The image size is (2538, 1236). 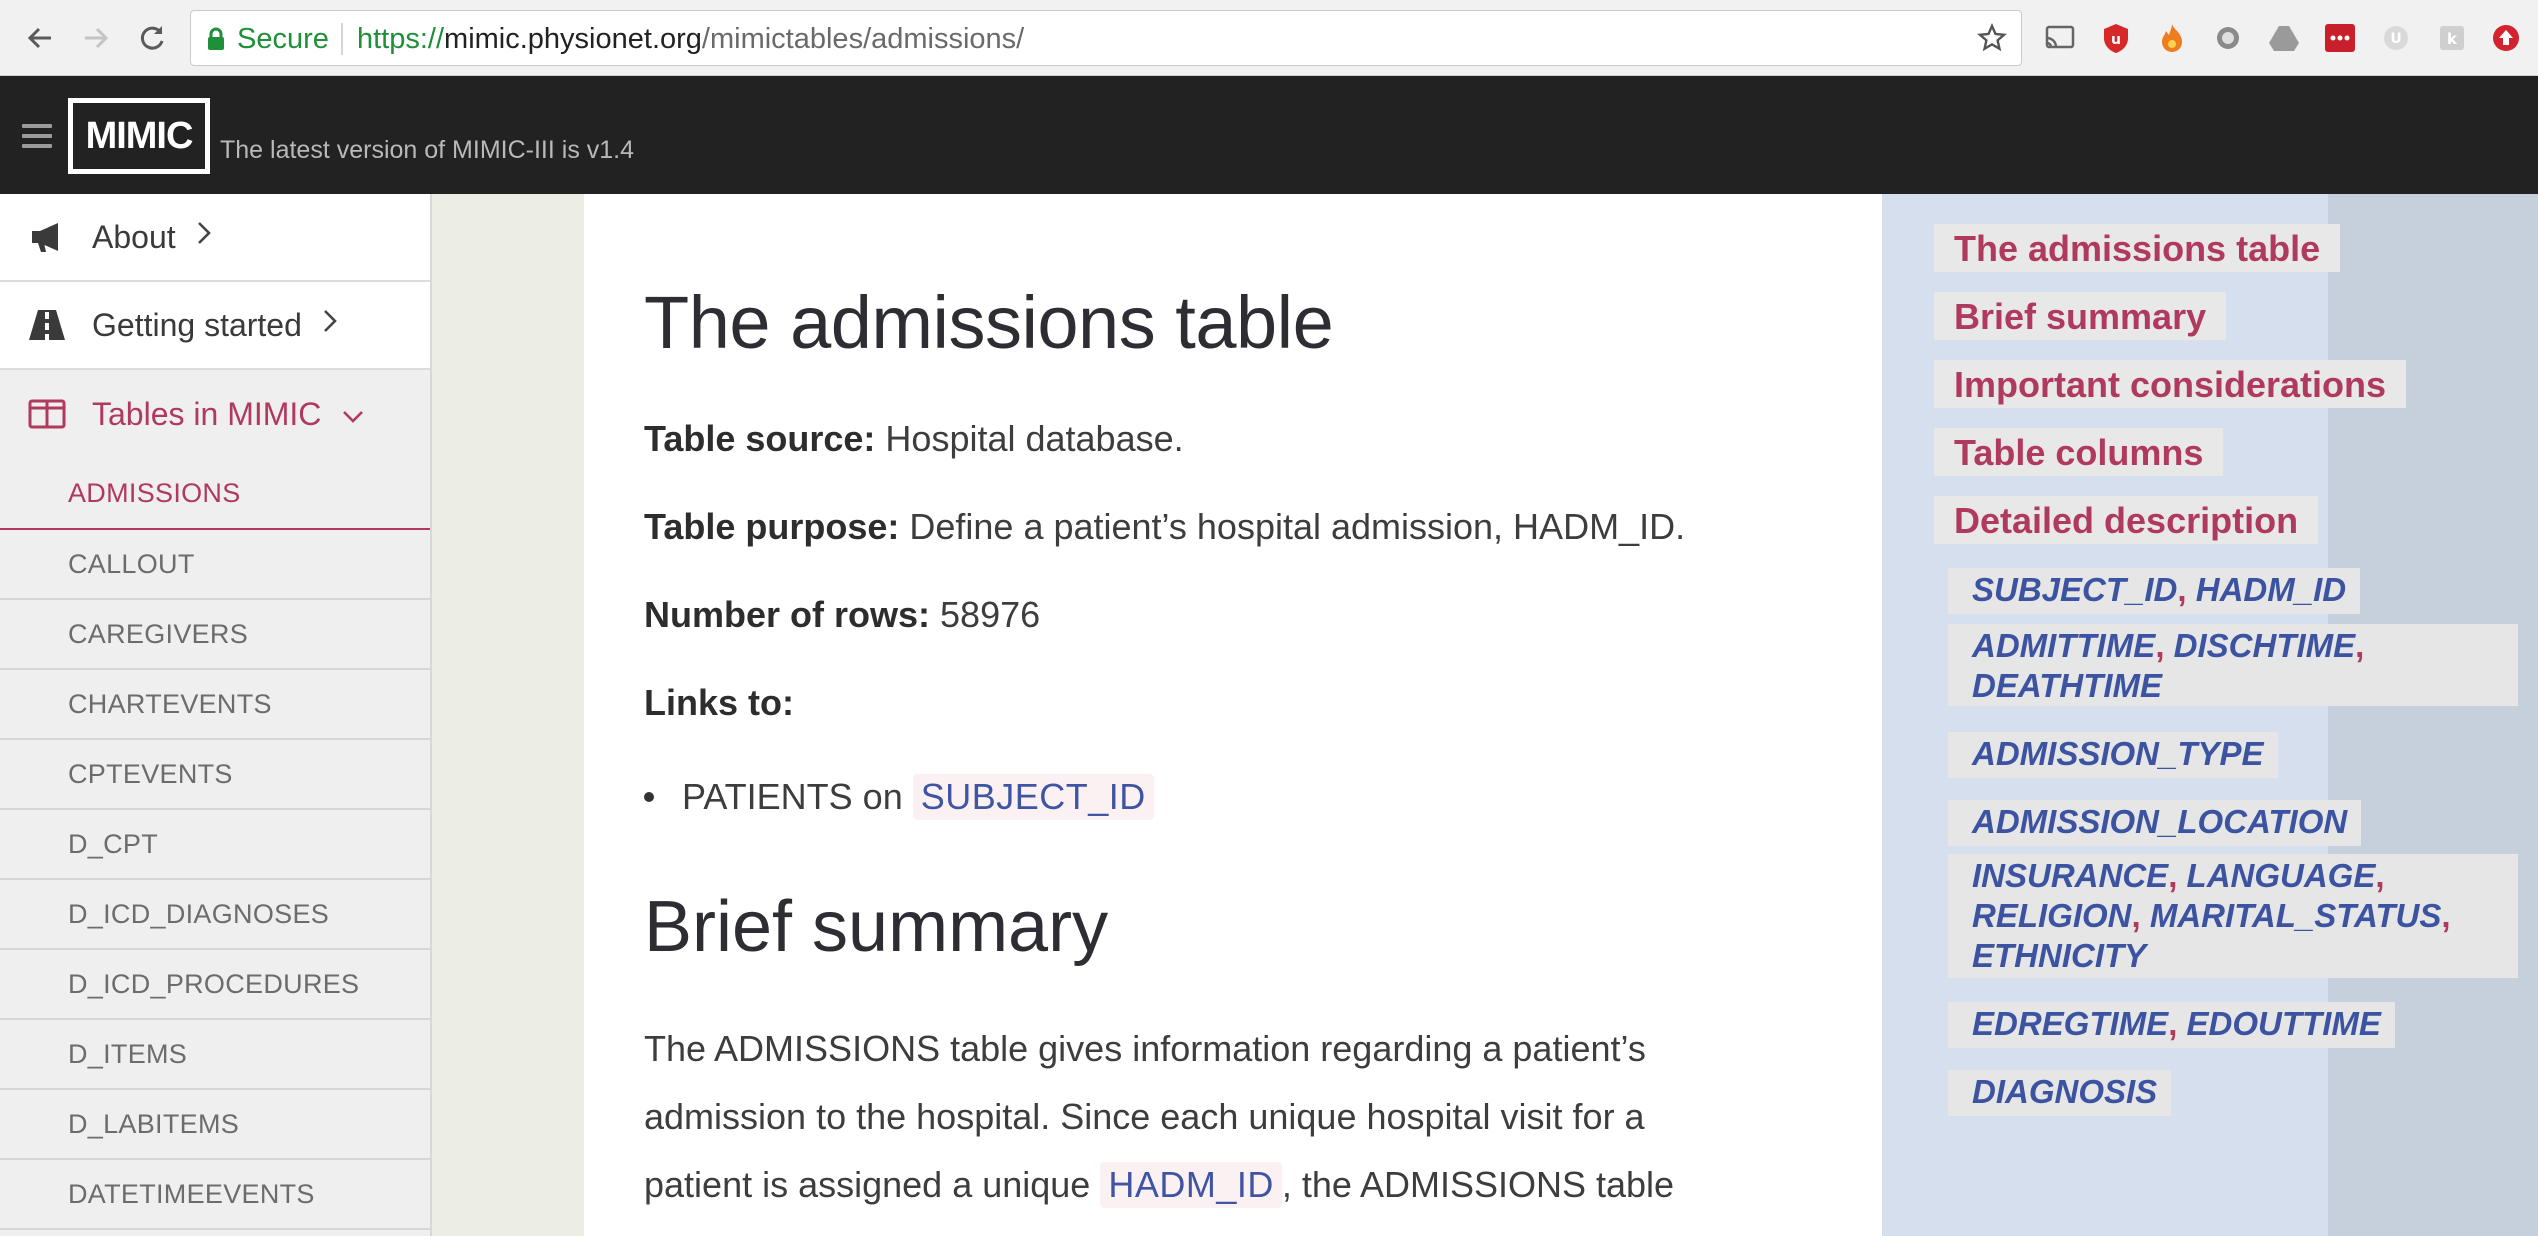 I want to click on toc-sub-link: MARITAL_STATUS, so click(x=2295, y=915).